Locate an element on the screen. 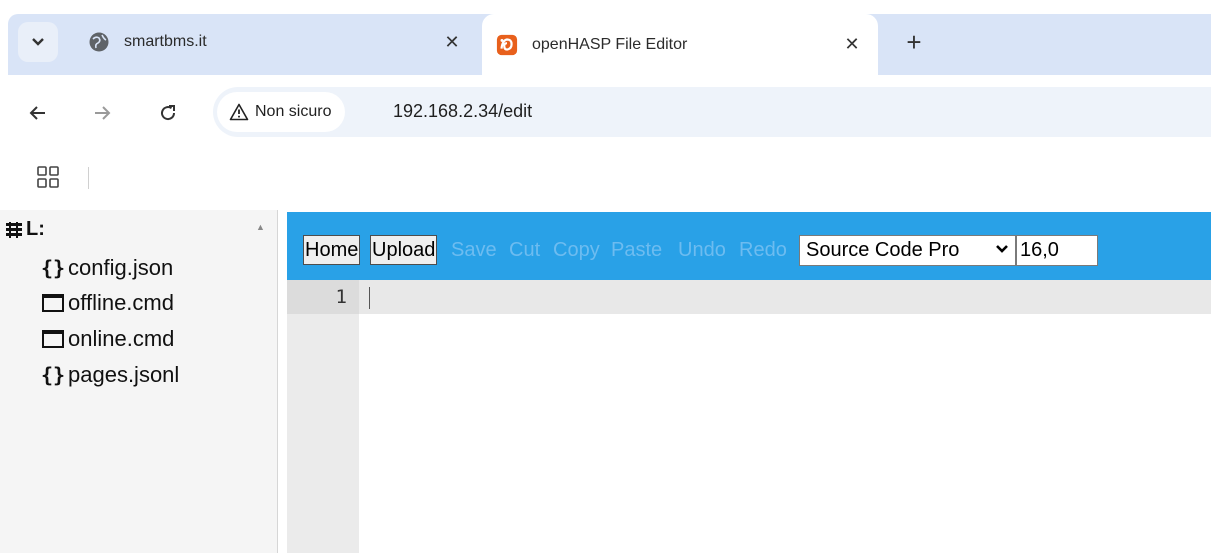 This screenshot has height=553, width=1211. tab-title: smartbms.it is located at coordinates (165, 41).